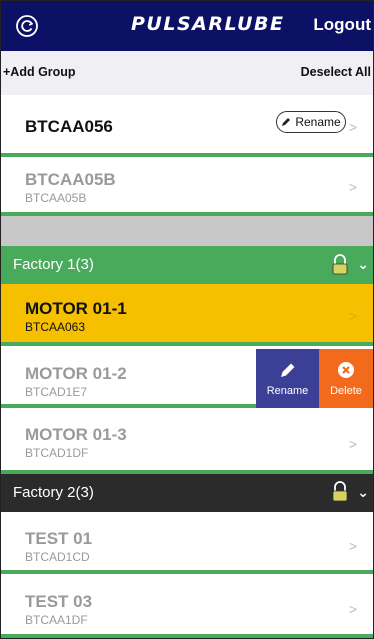 The width and height of the screenshot is (374, 639). What do you see at coordinates (208, 24) in the screenshot?
I see `brand-logo: PULSARLUBE` at bounding box center [208, 24].